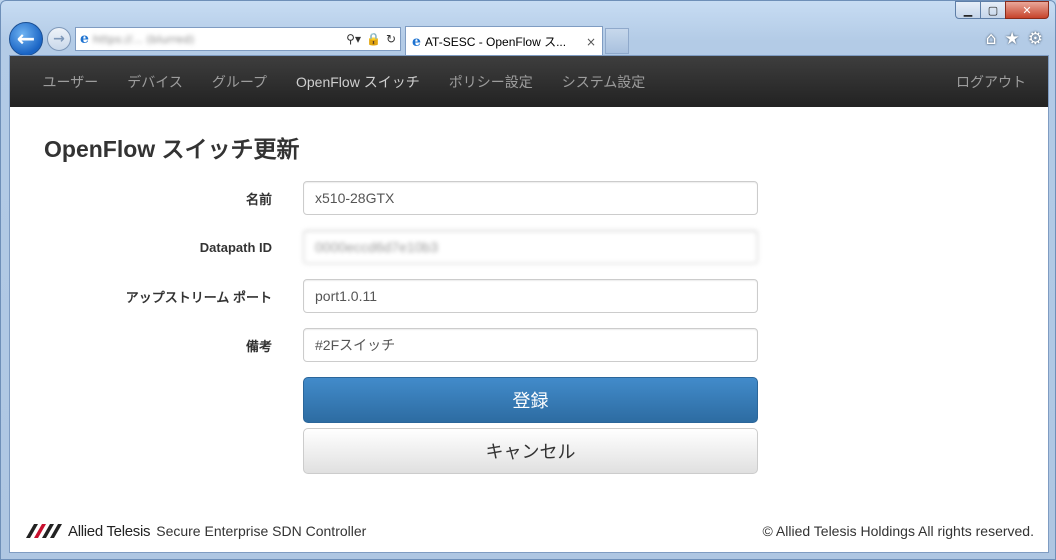 The image size is (1056, 560). I want to click on tab-ie-icon: e, so click(416, 41).